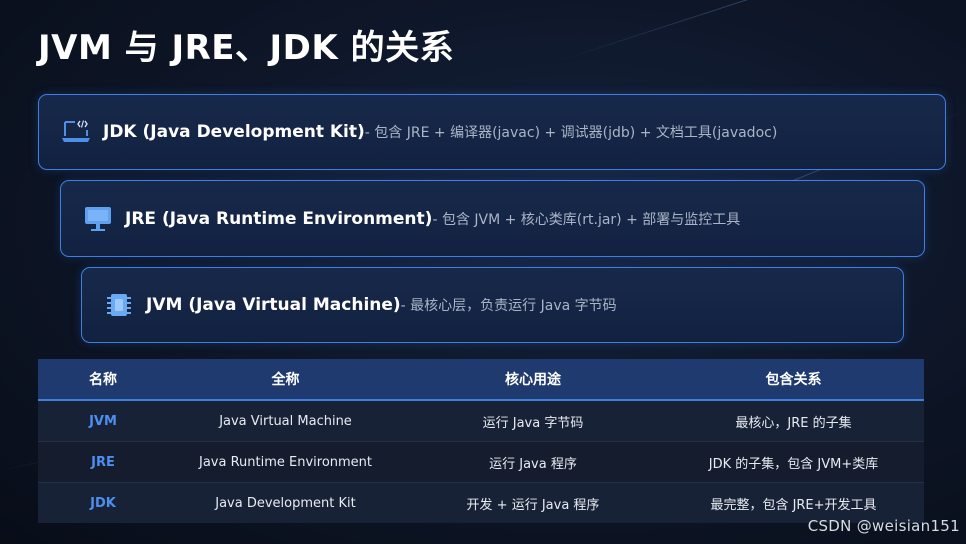 The width and height of the screenshot is (966, 544). Describe the element at coordinates (76, 132) in the screenshot. I see `laptop-code-icon` at that location.